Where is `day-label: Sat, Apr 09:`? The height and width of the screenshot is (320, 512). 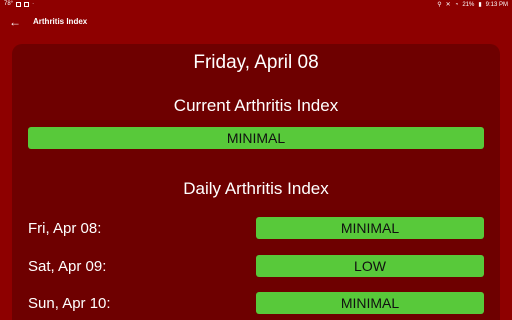 day-label: Sat, Apr 09: is located at coordinates (67, 266).